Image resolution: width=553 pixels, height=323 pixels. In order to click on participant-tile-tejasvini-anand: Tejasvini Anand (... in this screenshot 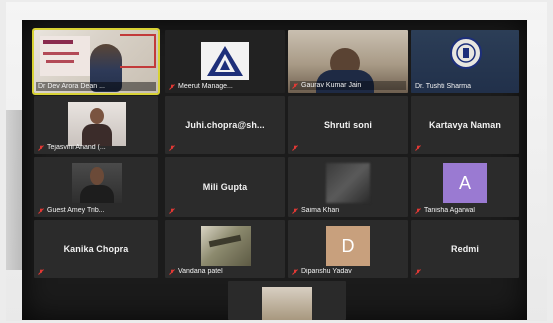, I will do `click(96, 125)`.